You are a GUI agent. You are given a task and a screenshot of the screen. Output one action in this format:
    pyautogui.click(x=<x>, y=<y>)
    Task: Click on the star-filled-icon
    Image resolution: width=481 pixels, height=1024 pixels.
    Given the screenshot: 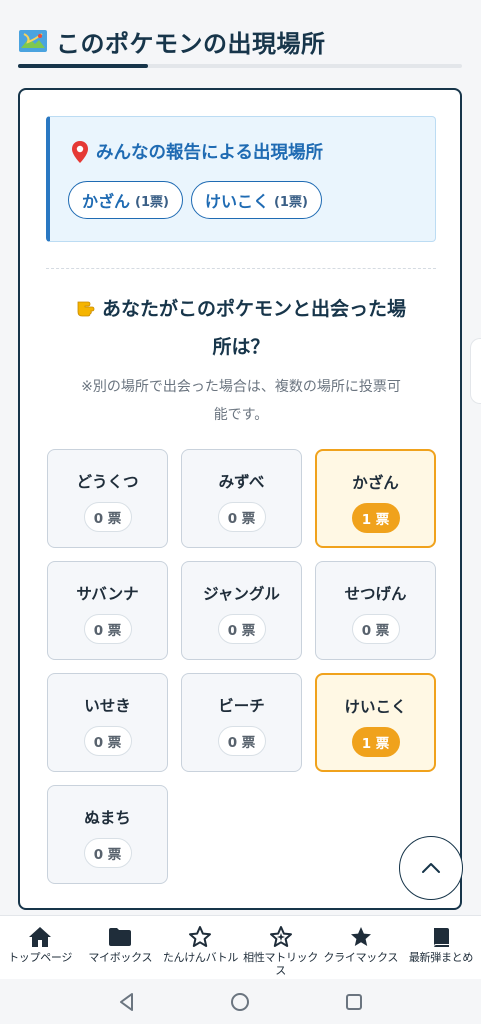 What is the action you would take?
    pyautogui.click(x=360, y=936)
    